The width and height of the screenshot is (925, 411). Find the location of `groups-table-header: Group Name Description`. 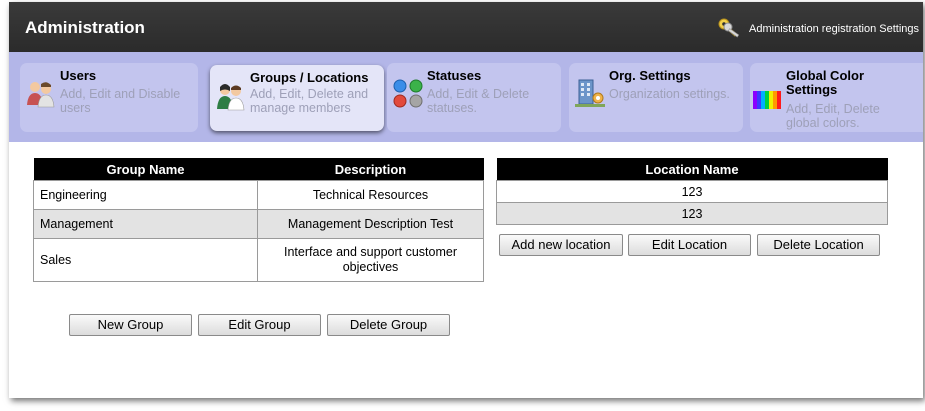

groups-table-header: Group Name Description is located at coordinates (258, 169).